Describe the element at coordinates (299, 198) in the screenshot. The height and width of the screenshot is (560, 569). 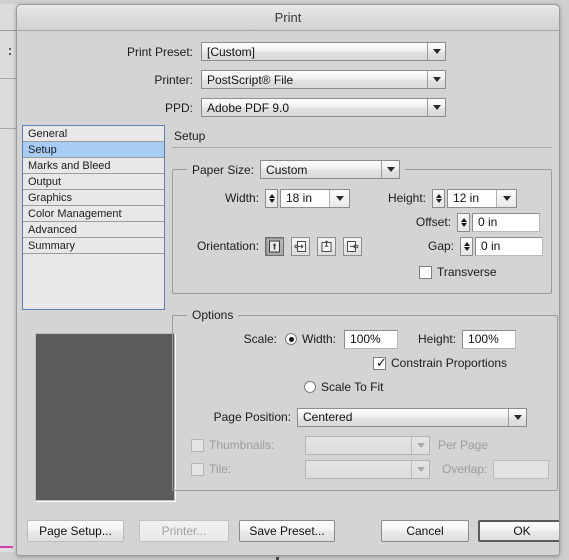
I see `paper-width-value: 18 in` at that location.